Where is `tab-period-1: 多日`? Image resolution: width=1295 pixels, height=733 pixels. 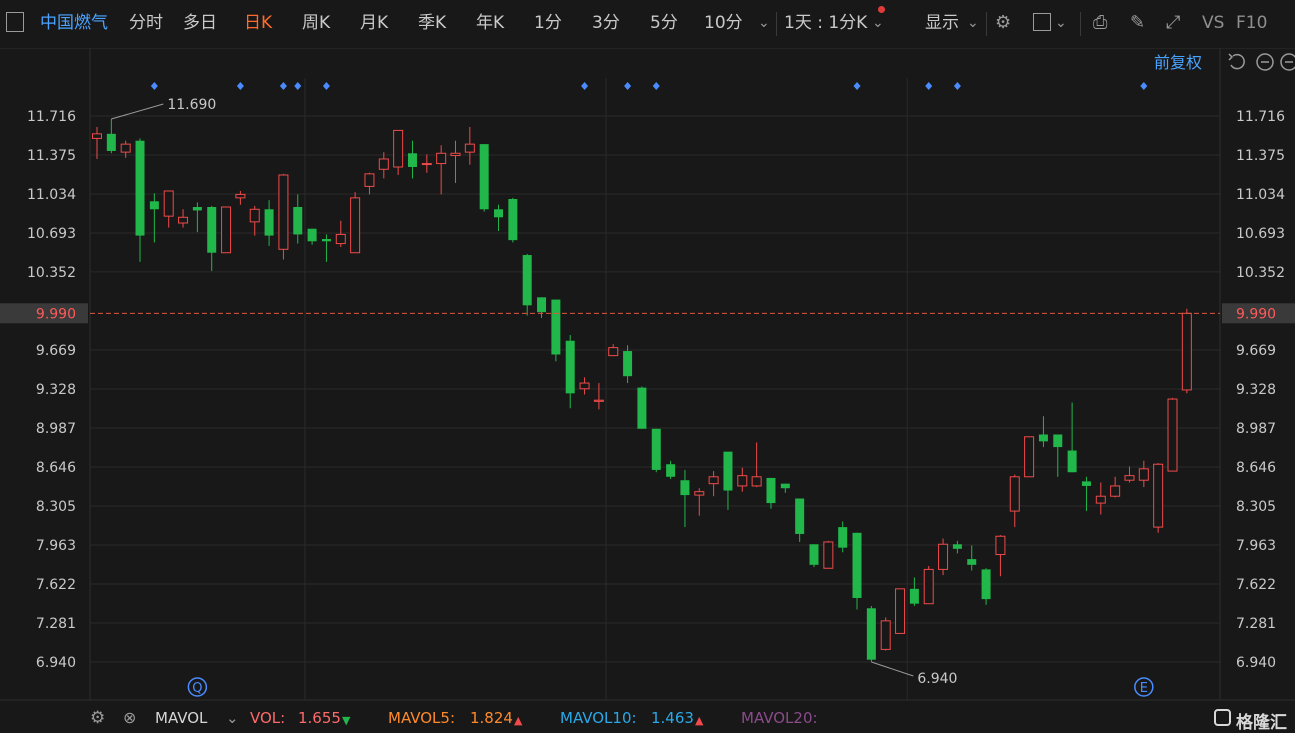 tab-period-1: 多日 is located at coordinates (200, 23).